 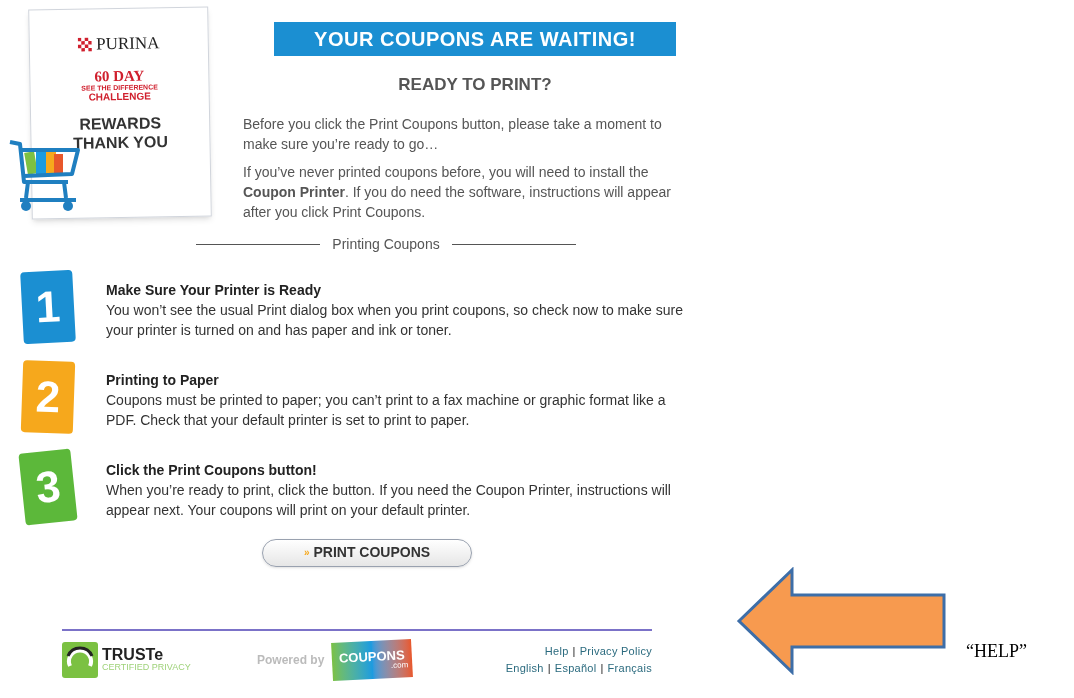 What do you see at coordinates (575, 667) in the screenshot?
I see `footer-link: Español` at bounding box center [575, 667].